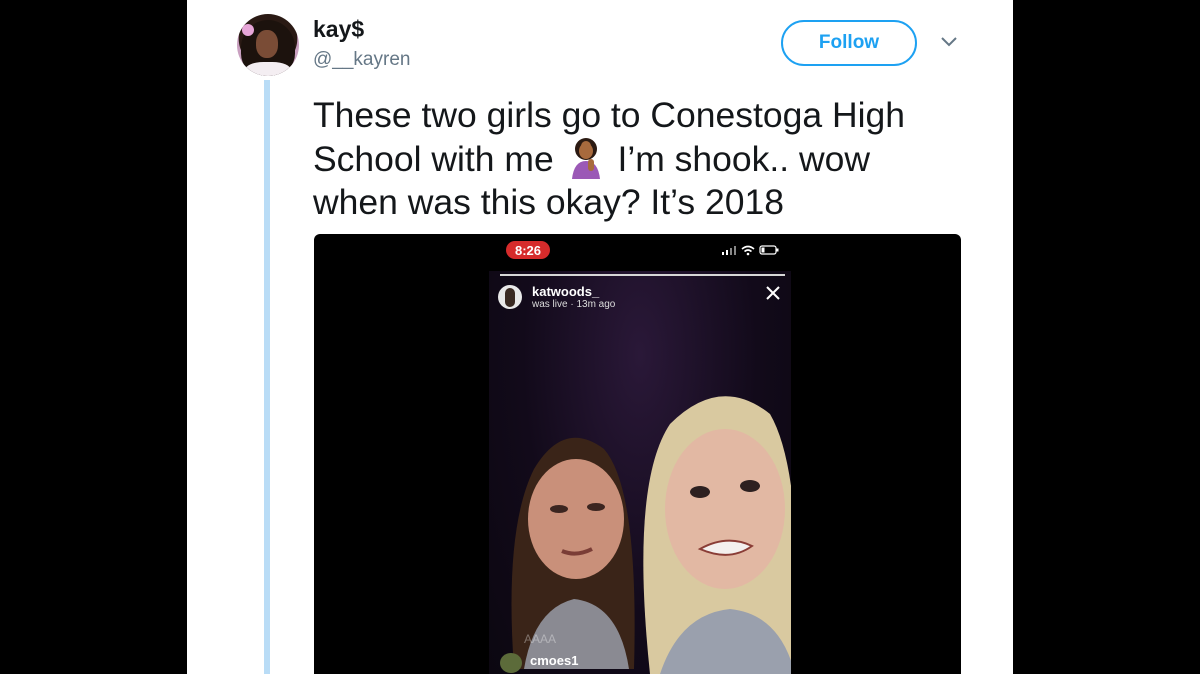 The height and width of the screenshot is (674, 1200). What do you see at coordinates (361, 60) in the screenshot?
I see `user-handle: @__kayren` at bounding box center [361, 60].